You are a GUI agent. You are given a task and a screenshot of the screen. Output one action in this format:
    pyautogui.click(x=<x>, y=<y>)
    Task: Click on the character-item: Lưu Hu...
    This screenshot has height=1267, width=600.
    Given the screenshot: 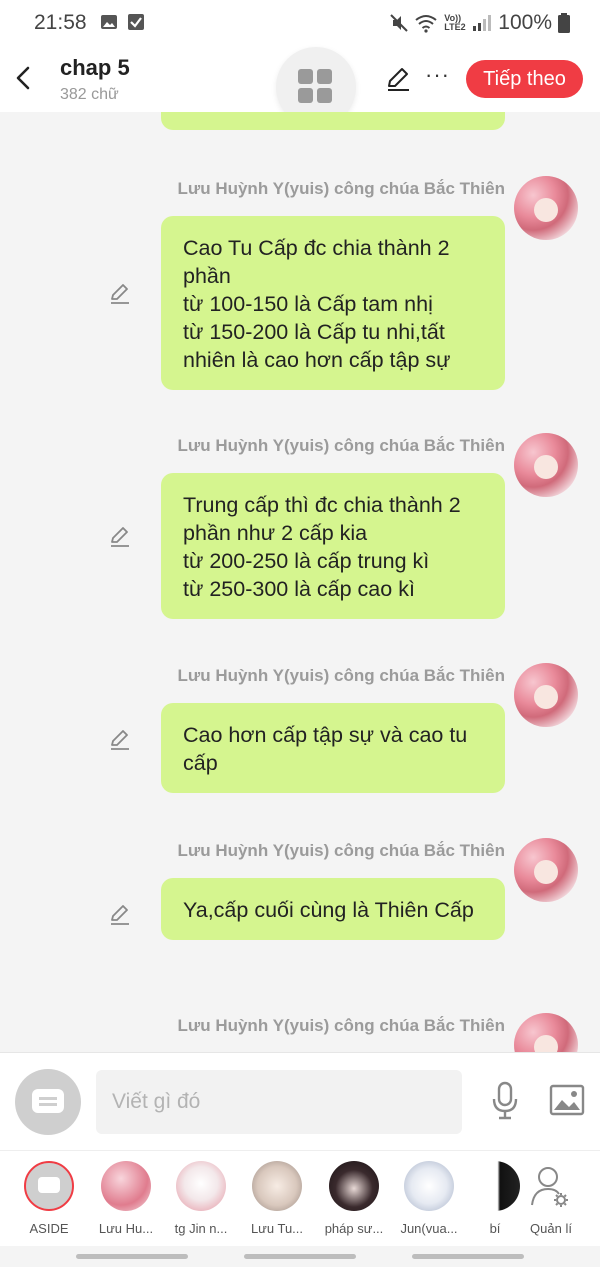 What is the action you would take?
    pyautogui.click(x=126, y=1198)
    